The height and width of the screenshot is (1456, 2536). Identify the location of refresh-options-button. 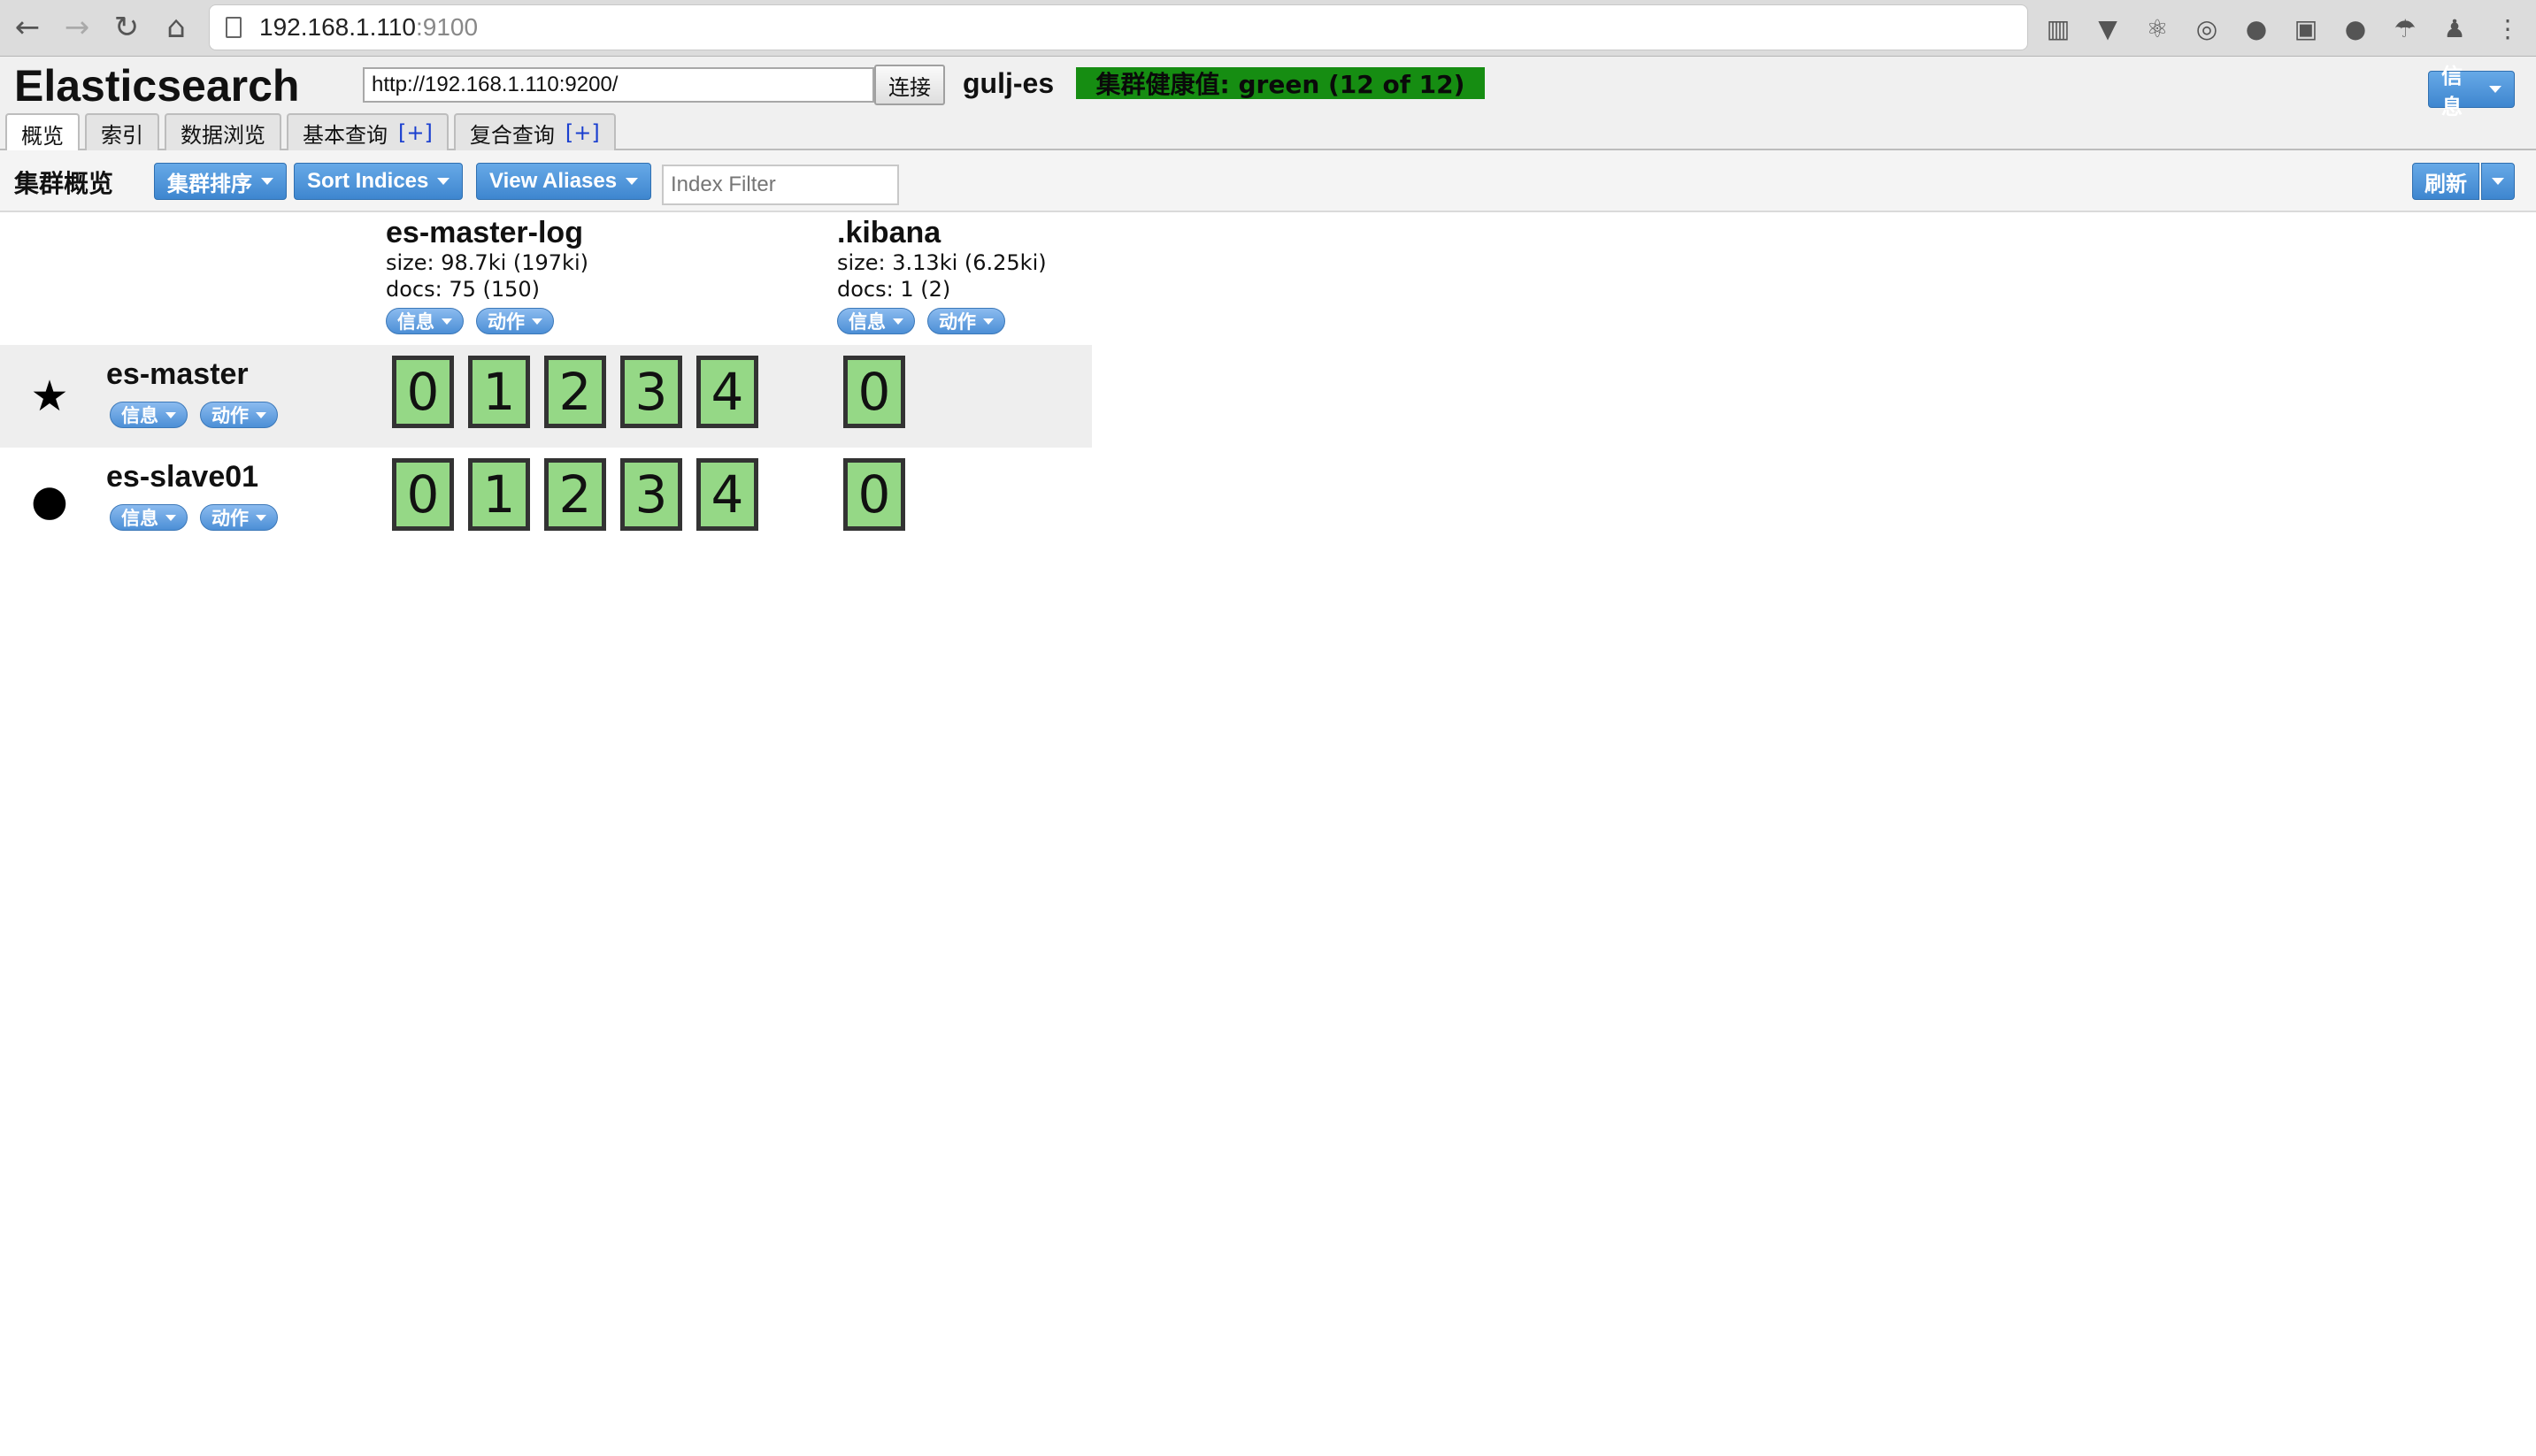
(2498, 181).